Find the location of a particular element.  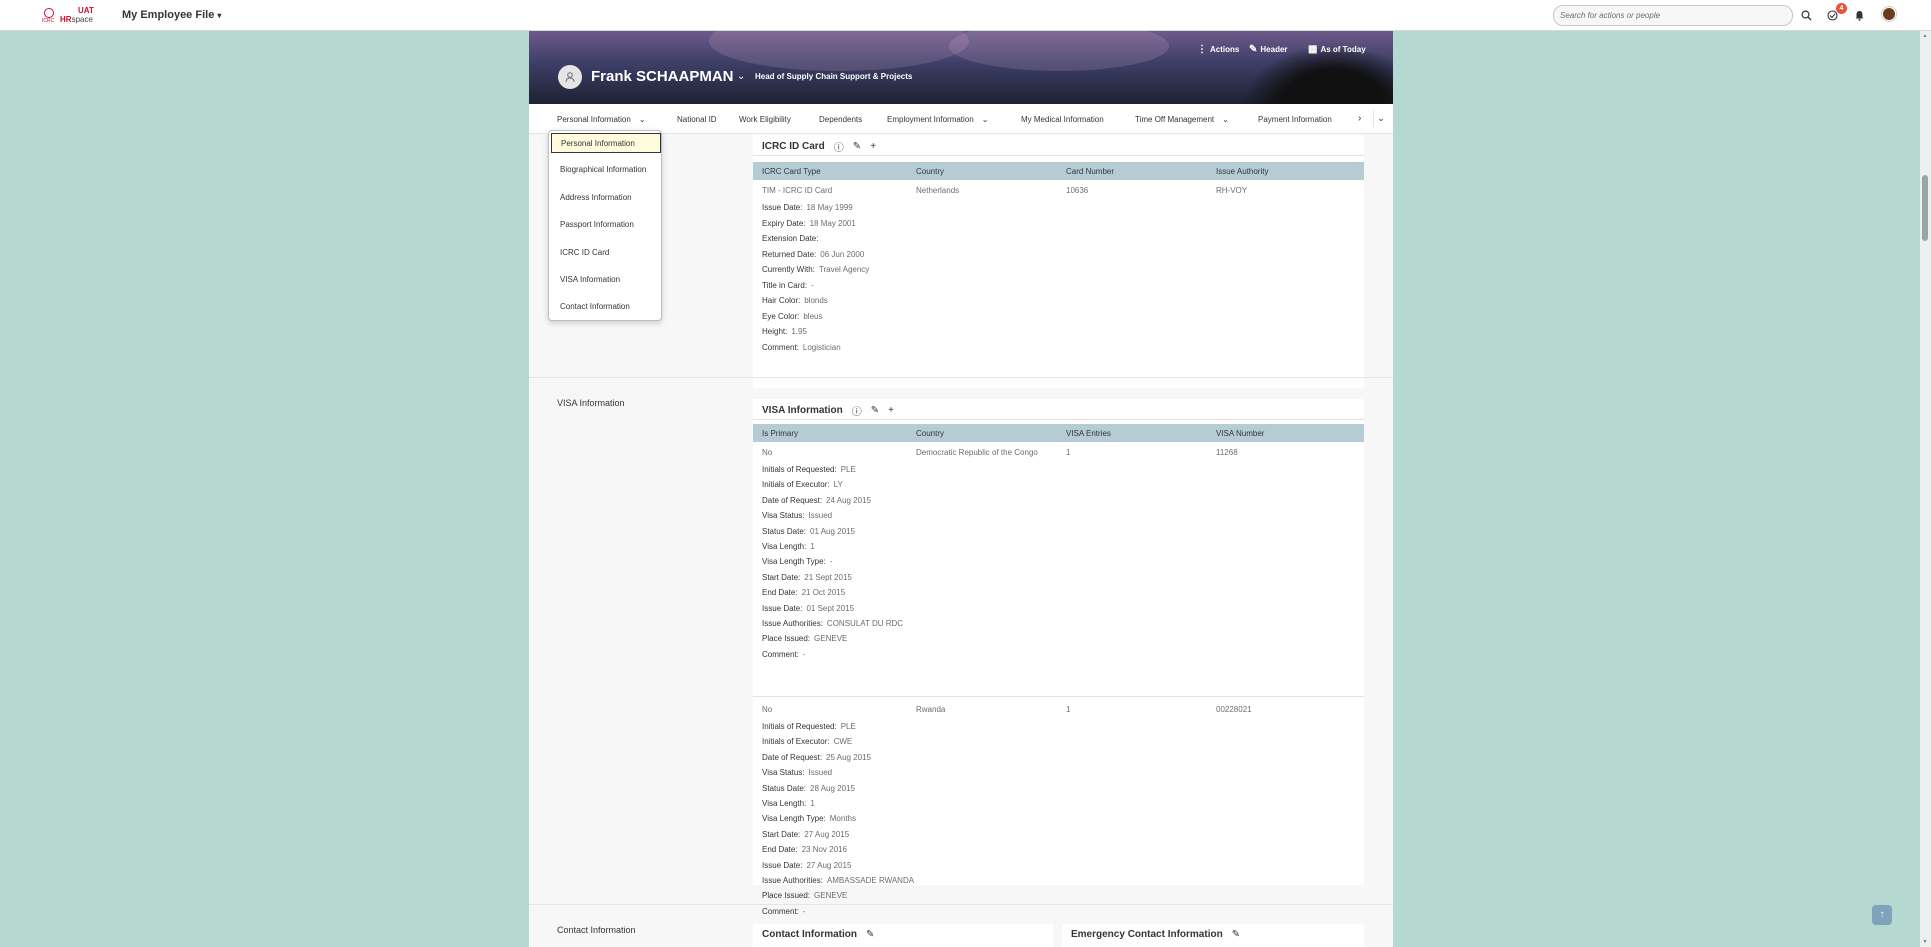

detail-value: Months is located at coordinates (842, 819).